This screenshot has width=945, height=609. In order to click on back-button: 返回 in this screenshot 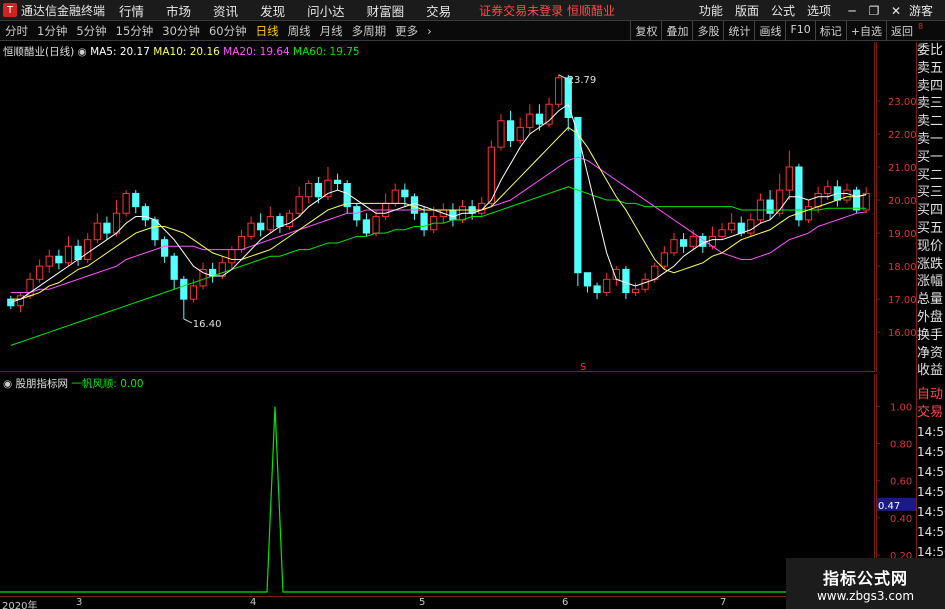, I will do `click(901, 31)`.